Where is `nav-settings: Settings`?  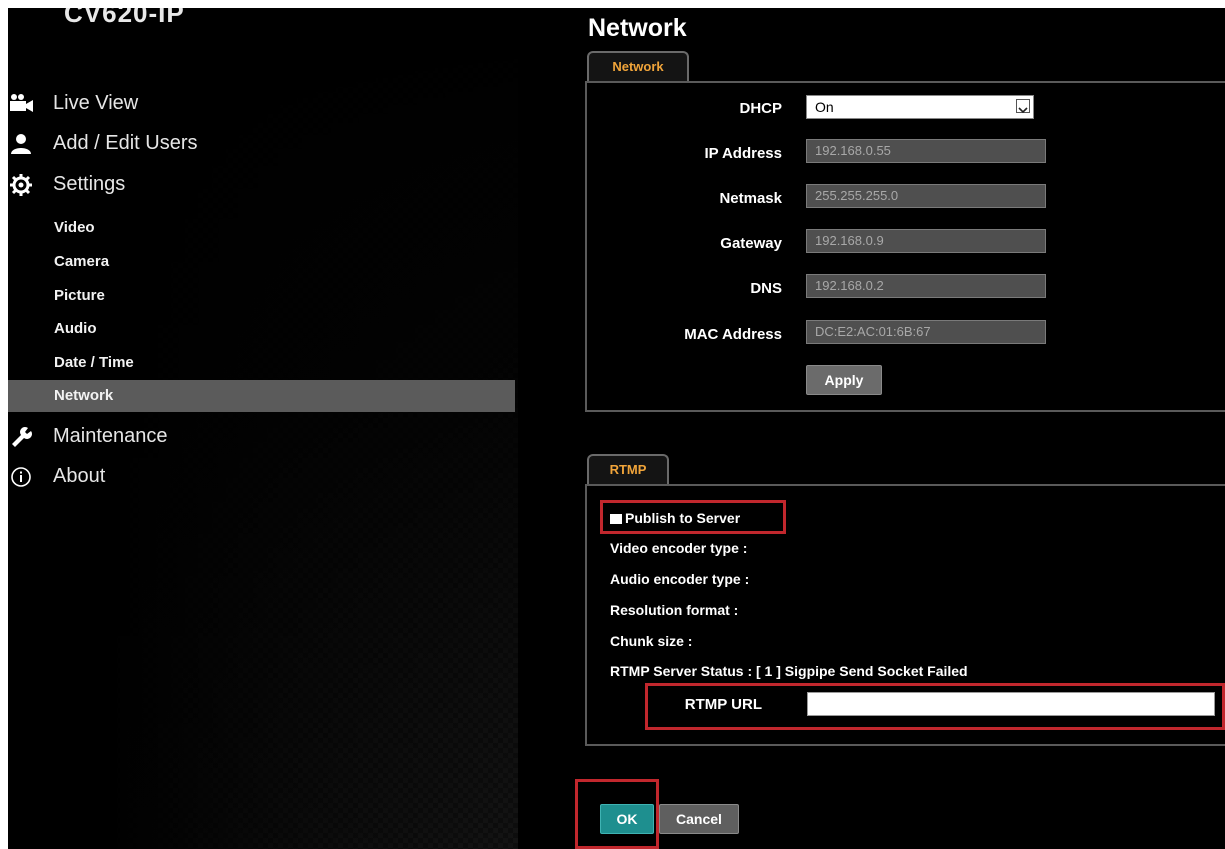 nav-settings: Settings is located at coordinates (258, 184).